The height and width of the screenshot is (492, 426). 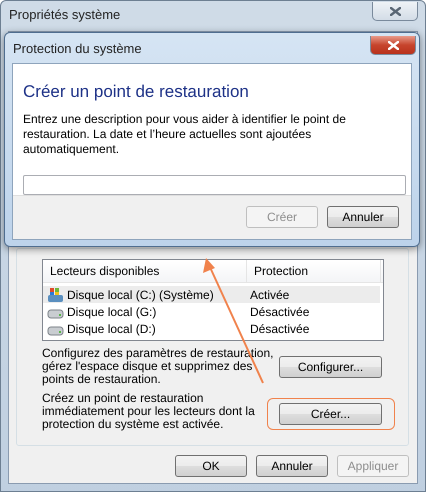 I want to click on create-description: Créez un point de restauration immédiatement pour les lecteurs dont la protection du système est activée., so click(x=149, y=411).